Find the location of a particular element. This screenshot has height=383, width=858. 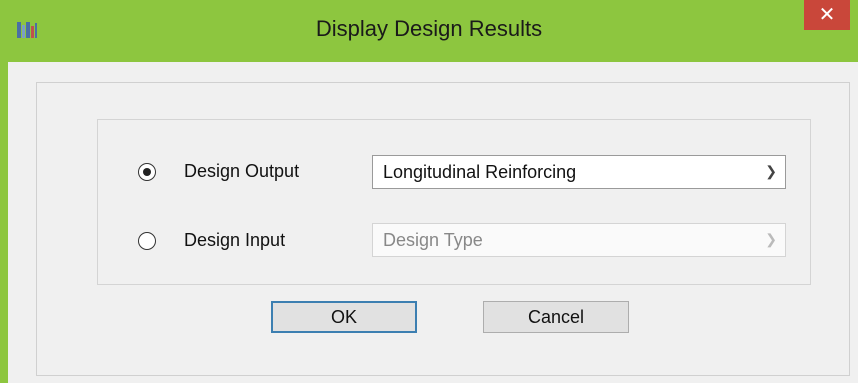

window-title: Display Design Results is located at coordinates (429, 28).